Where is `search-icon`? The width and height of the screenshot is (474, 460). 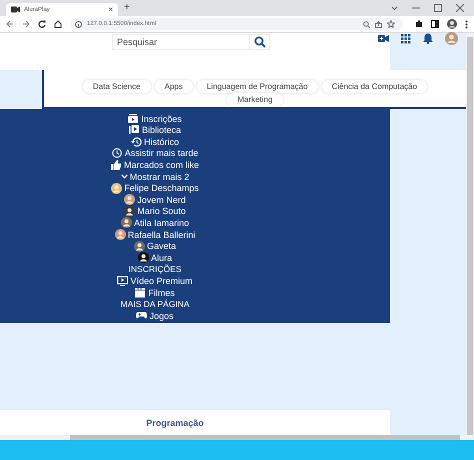 search-icon is located at coordinates (260, 42).